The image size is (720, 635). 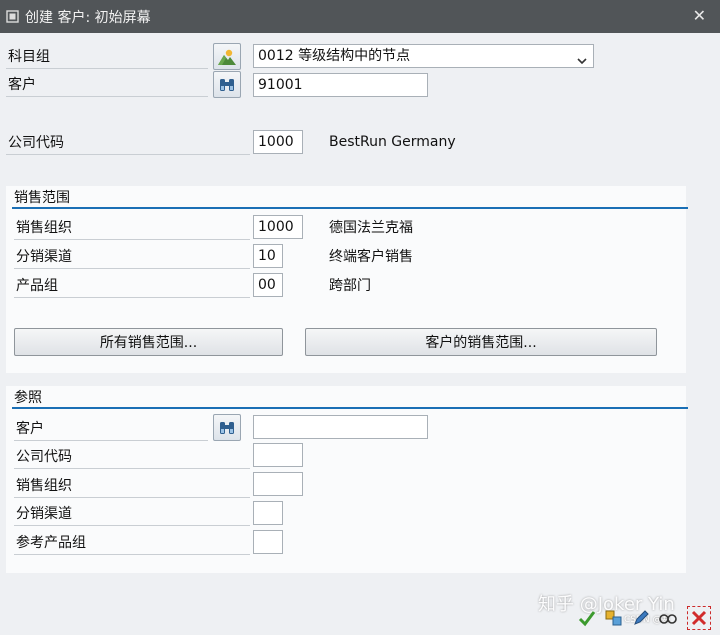 I want to click on reference-title: 参照, so click(x=28, y=398).